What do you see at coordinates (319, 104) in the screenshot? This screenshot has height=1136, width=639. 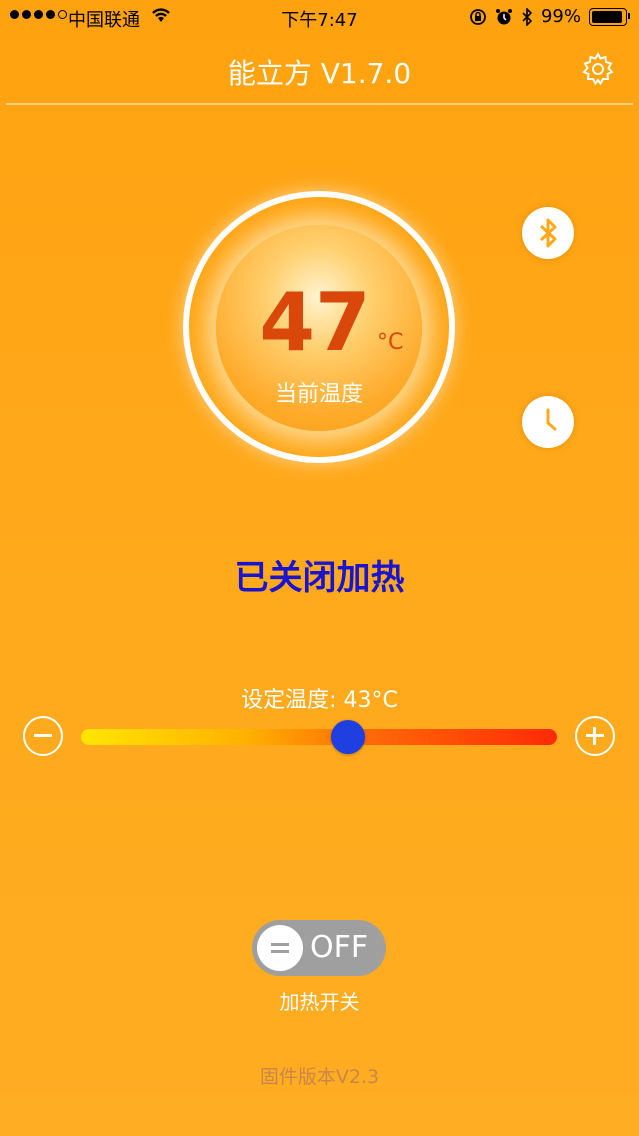 I see `header-divider` at bounding box center [319, 104].